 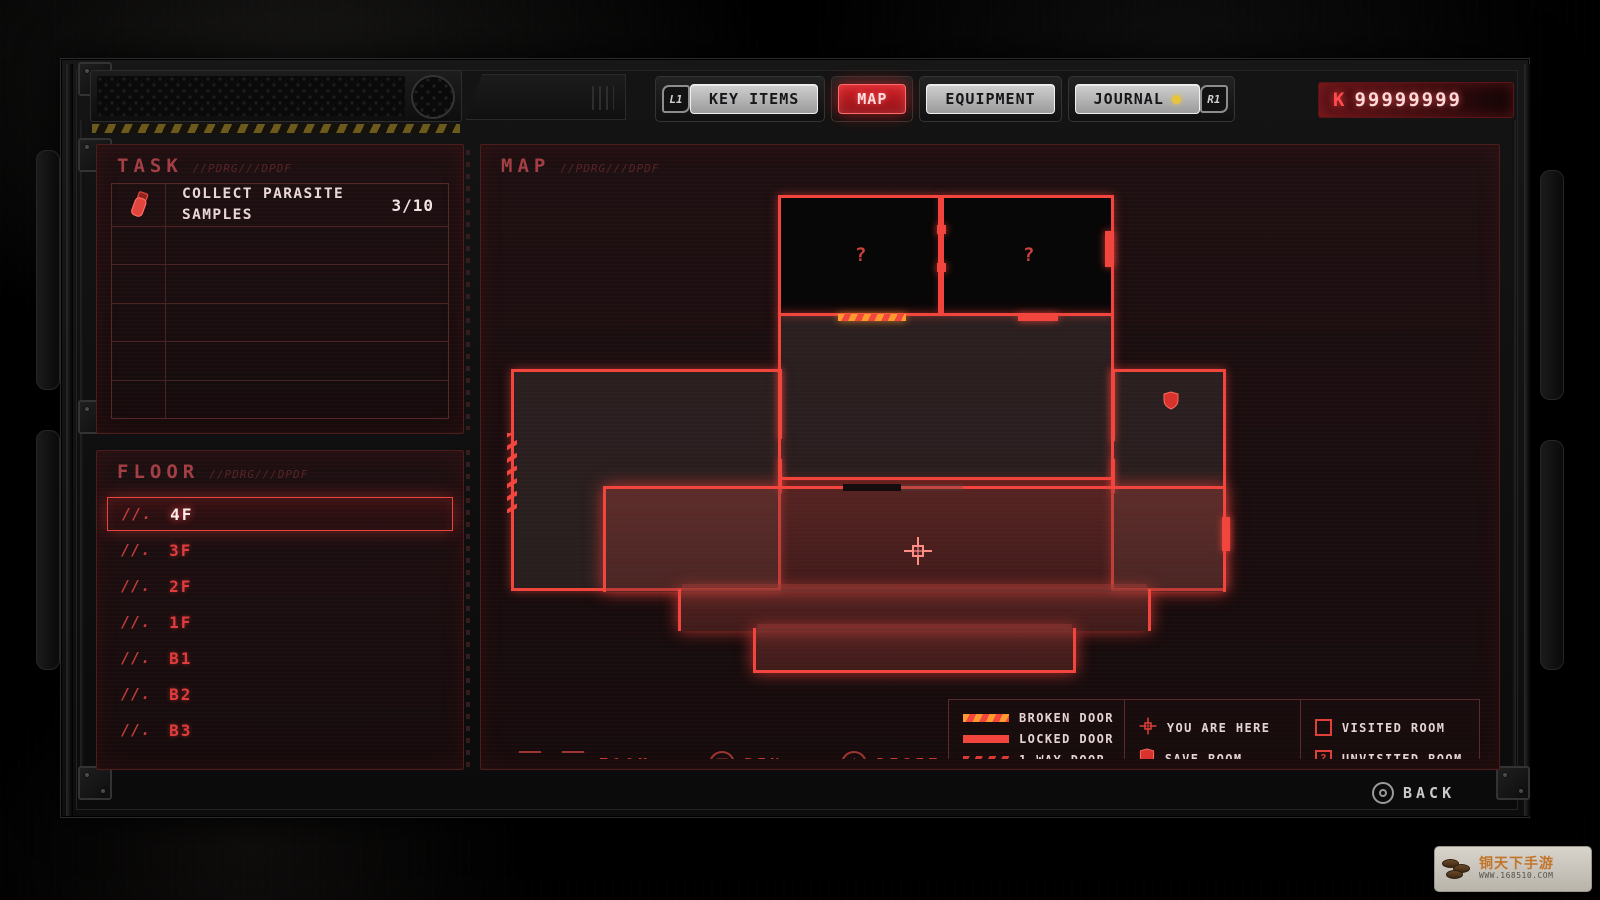 What do you see at coordinates (986, 738) in the screenshot?
I see `locked-door-icon` at bounding box center [986, 738].